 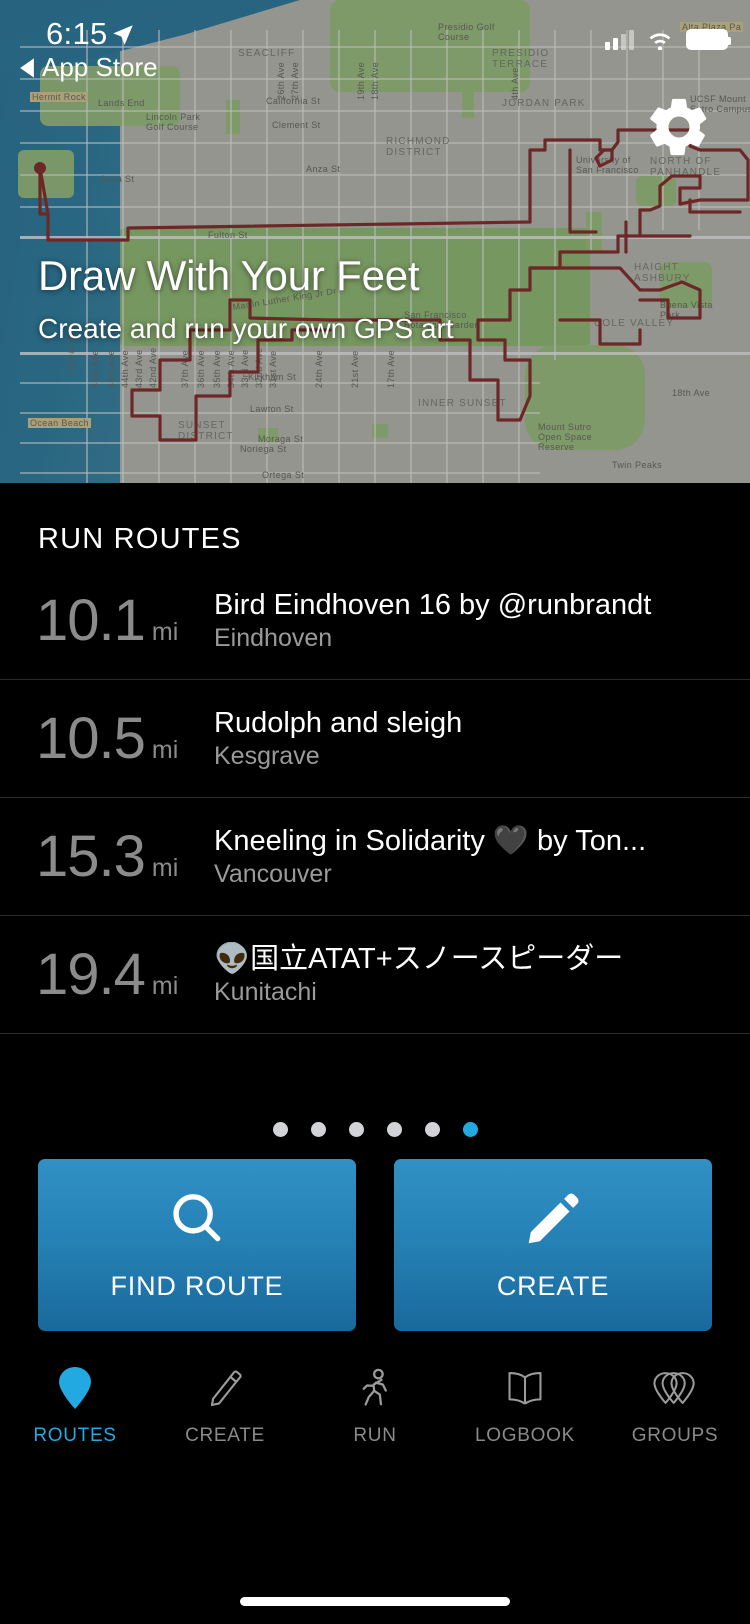 What do you see at coordinates (525, 1390) in the screenshot?
I see `open-book-icon` at bounding box center [525, 1390].